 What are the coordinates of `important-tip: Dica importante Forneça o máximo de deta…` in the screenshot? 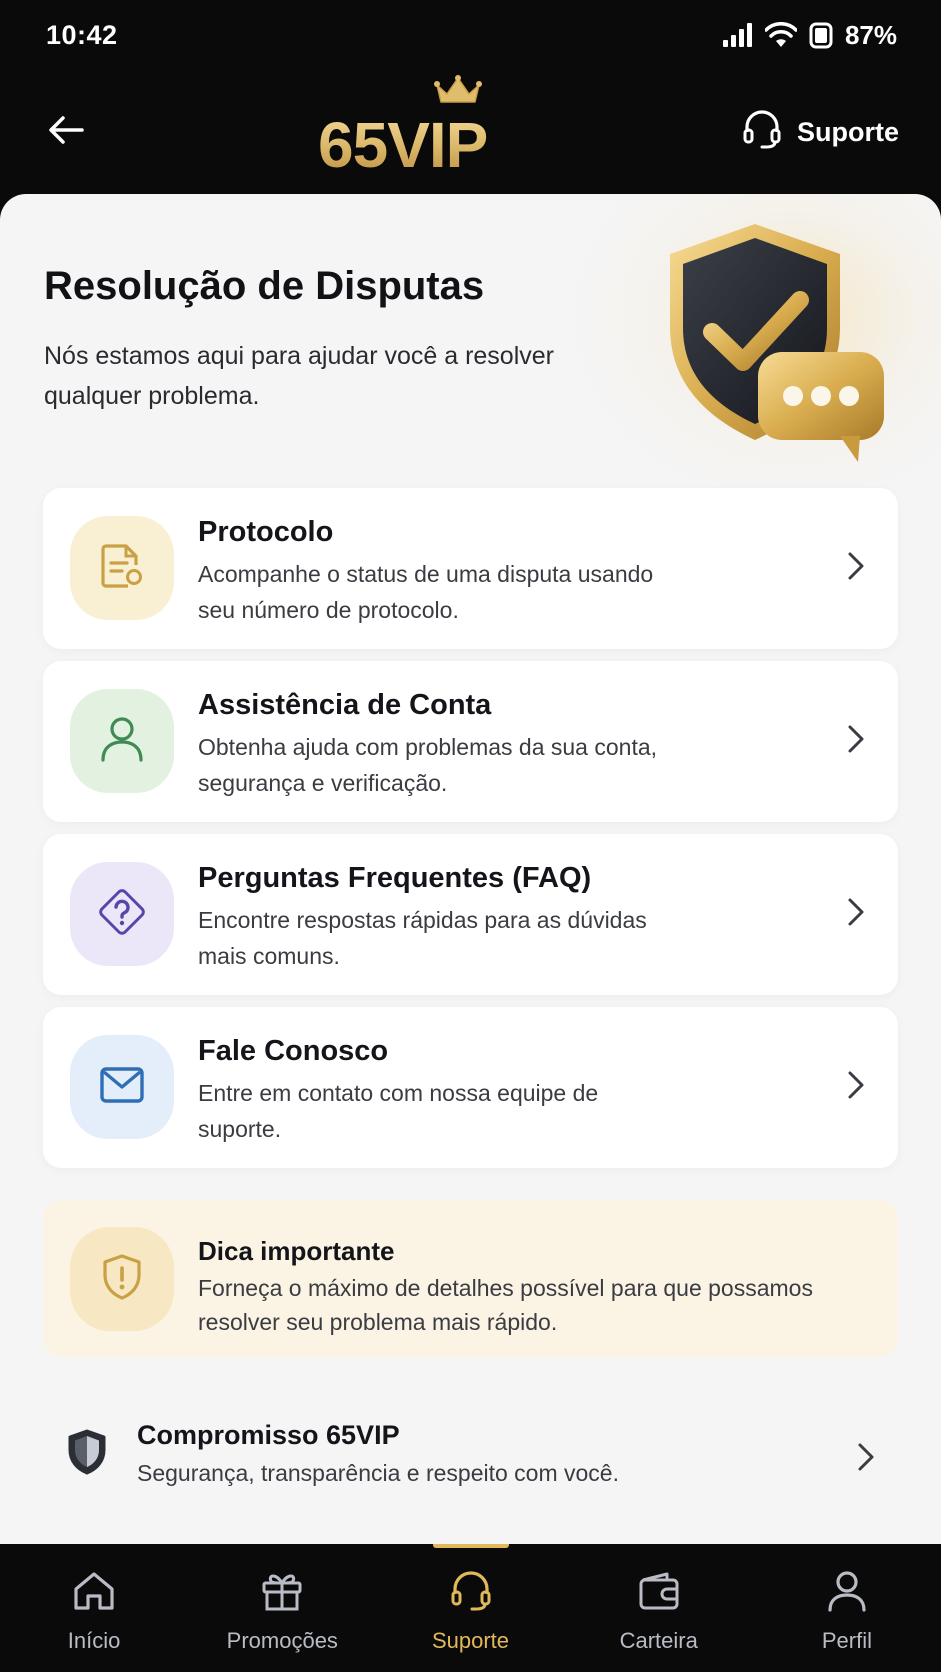 It's located at (470, 1278).